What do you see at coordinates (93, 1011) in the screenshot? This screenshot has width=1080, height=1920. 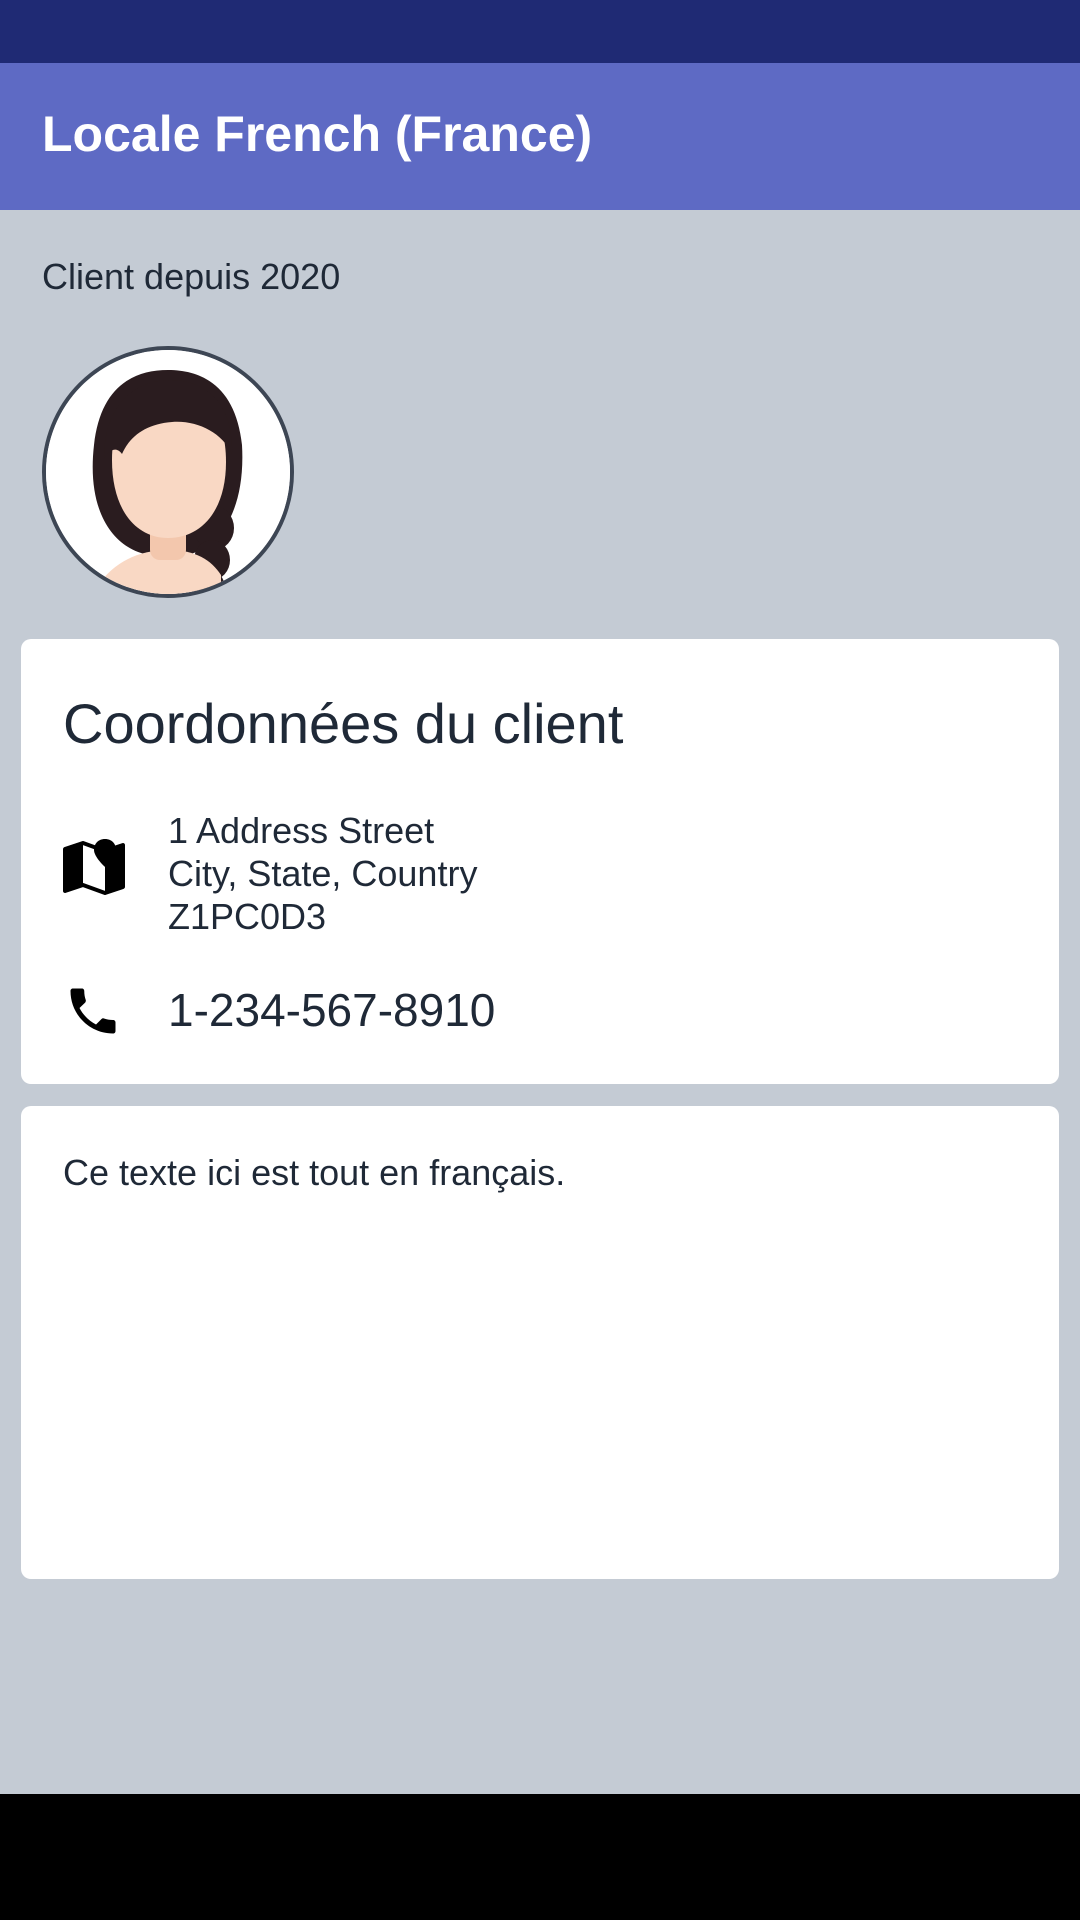 I see `phone-icon` at bounding box center [93, 1011].